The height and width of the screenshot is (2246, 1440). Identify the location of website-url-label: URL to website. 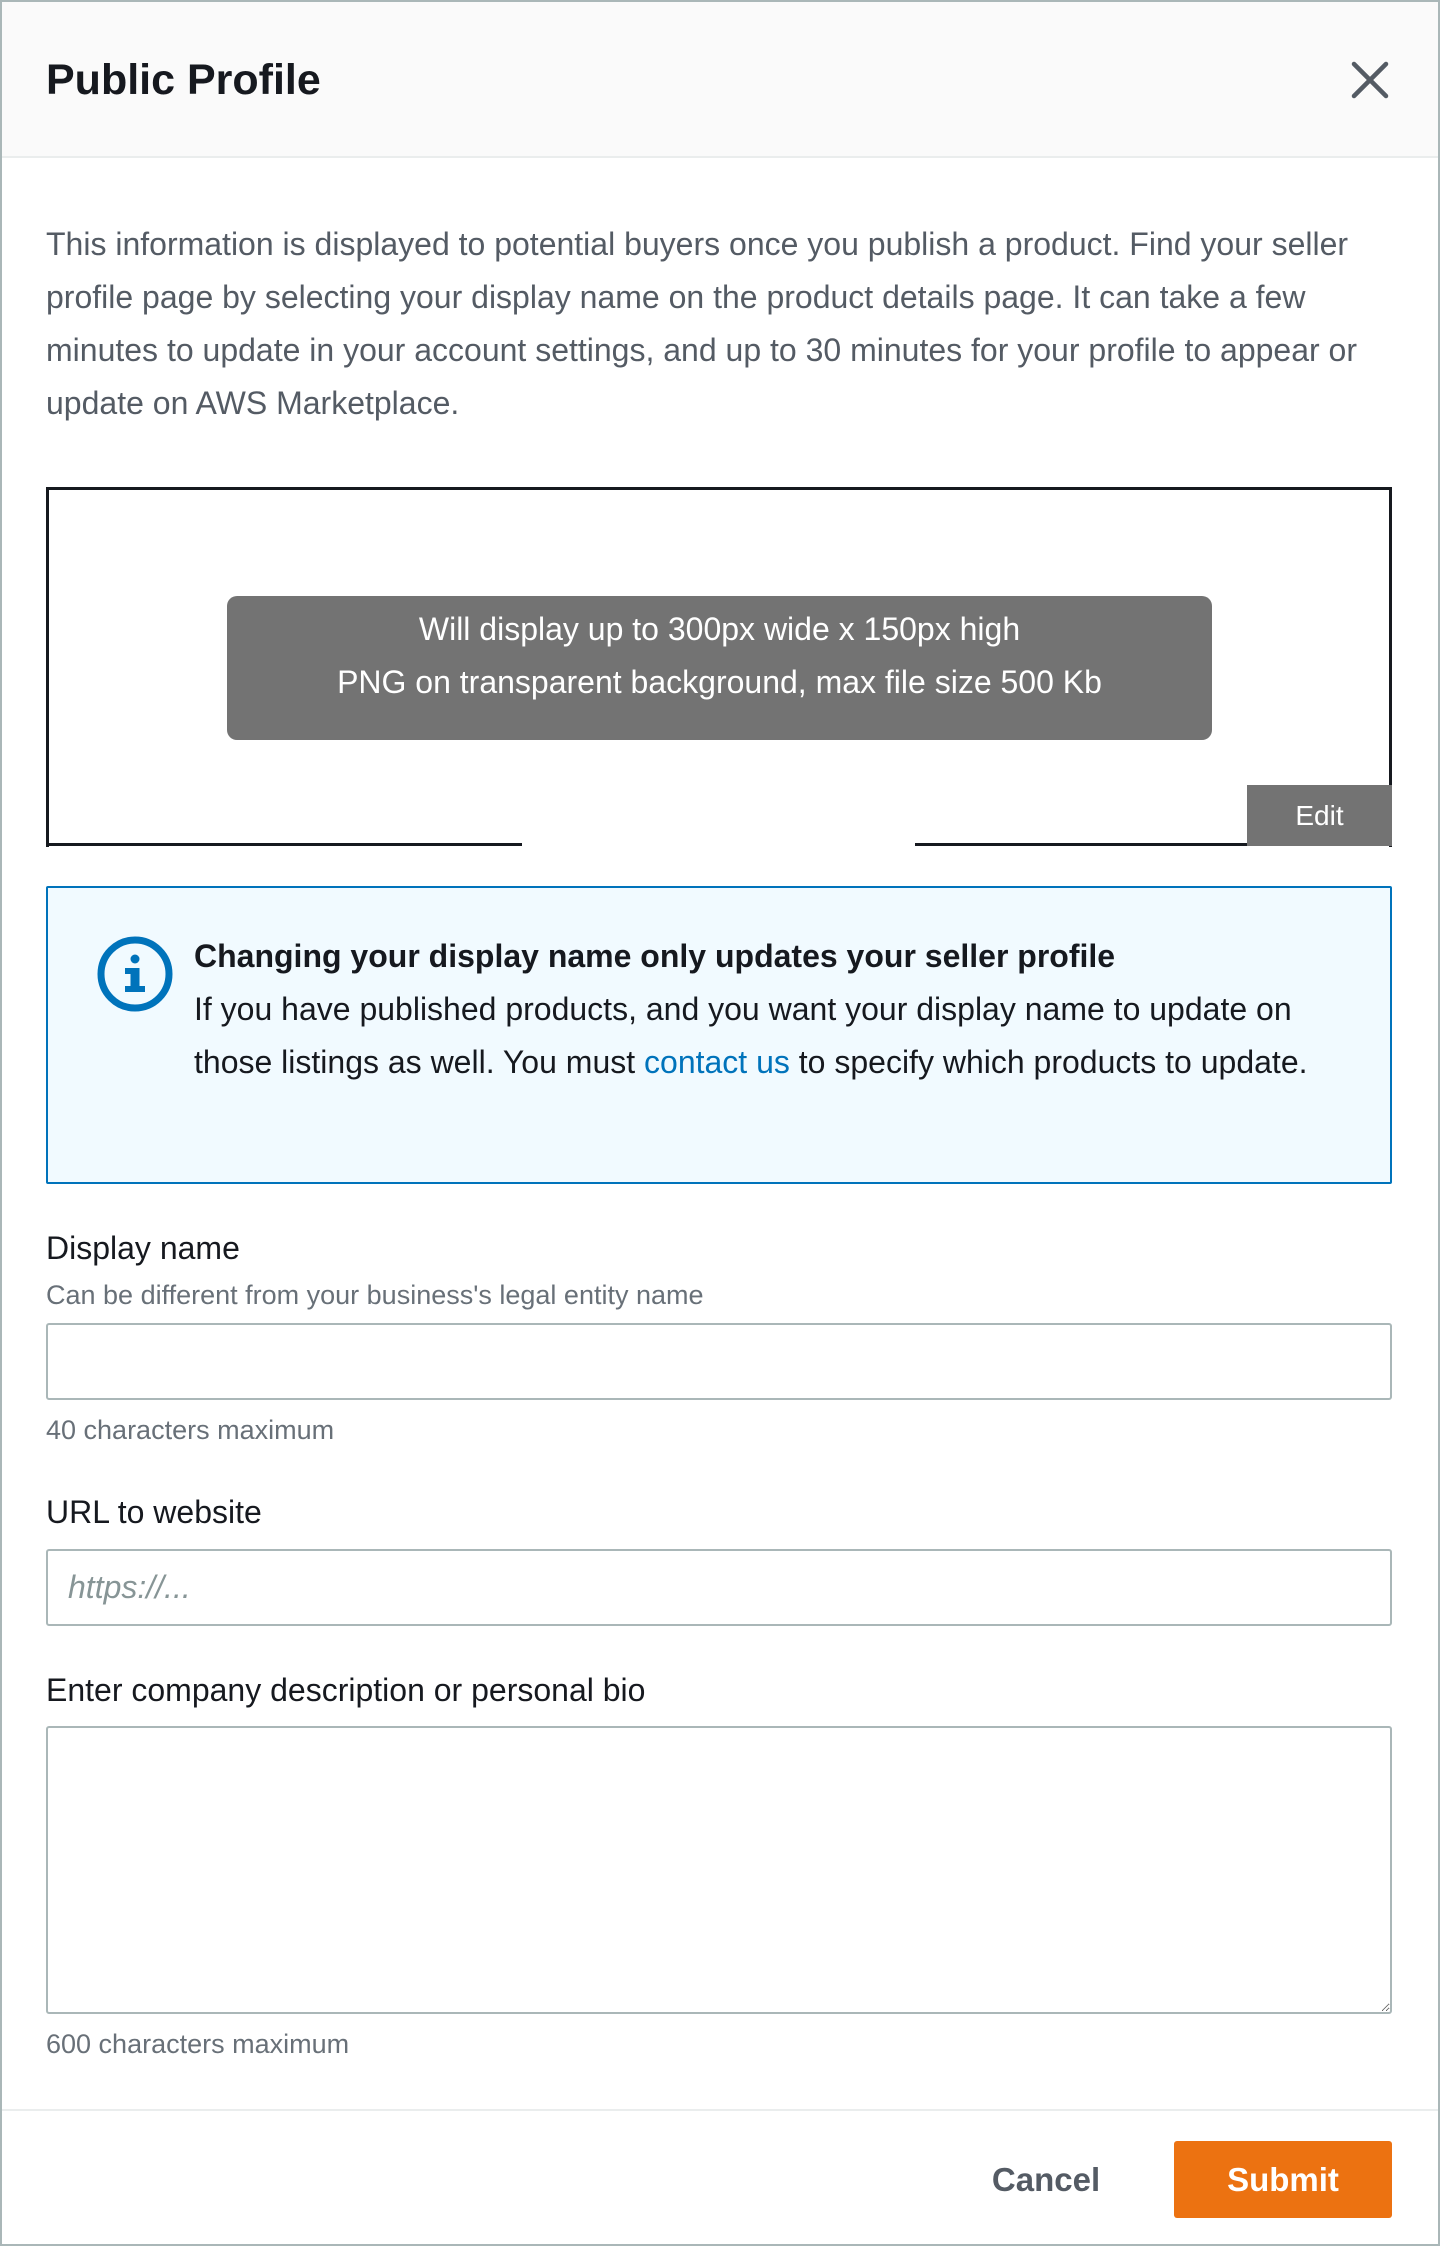
(154, 1512).